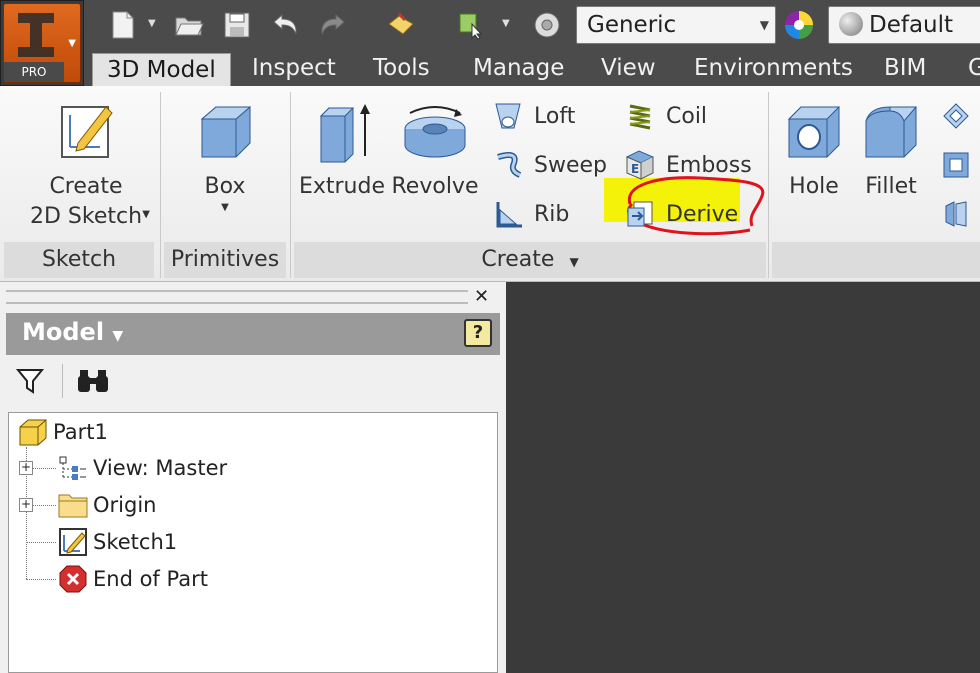 The height and width of the screenshot is (673, 980). Describe the element at coordinates (30, 383) in the screenshot. I see `filter-icon` at that location.